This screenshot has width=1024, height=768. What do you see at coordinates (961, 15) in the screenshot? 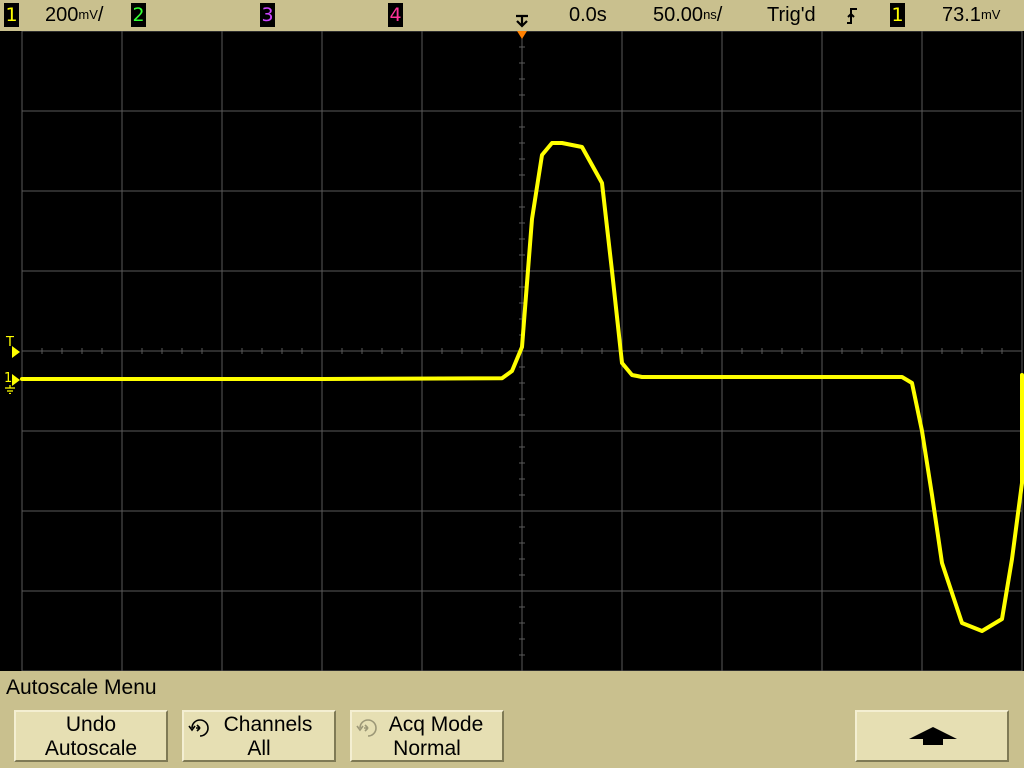
I see `trigger-level-value: 73.1` at bounding box center [961, 15].